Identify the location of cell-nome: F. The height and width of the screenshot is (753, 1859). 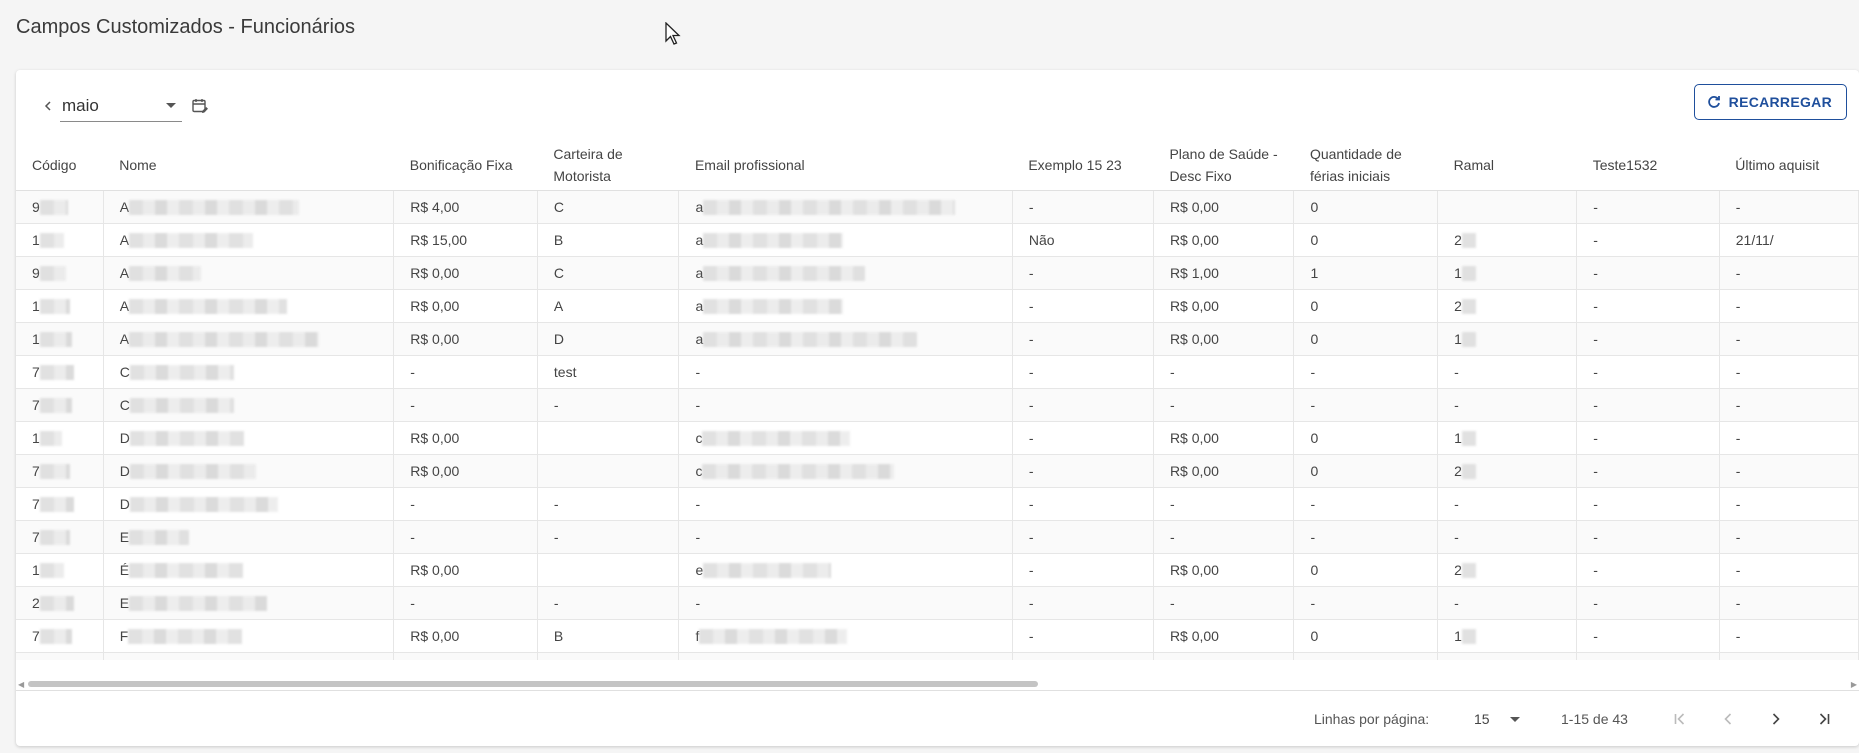
(249, 656).